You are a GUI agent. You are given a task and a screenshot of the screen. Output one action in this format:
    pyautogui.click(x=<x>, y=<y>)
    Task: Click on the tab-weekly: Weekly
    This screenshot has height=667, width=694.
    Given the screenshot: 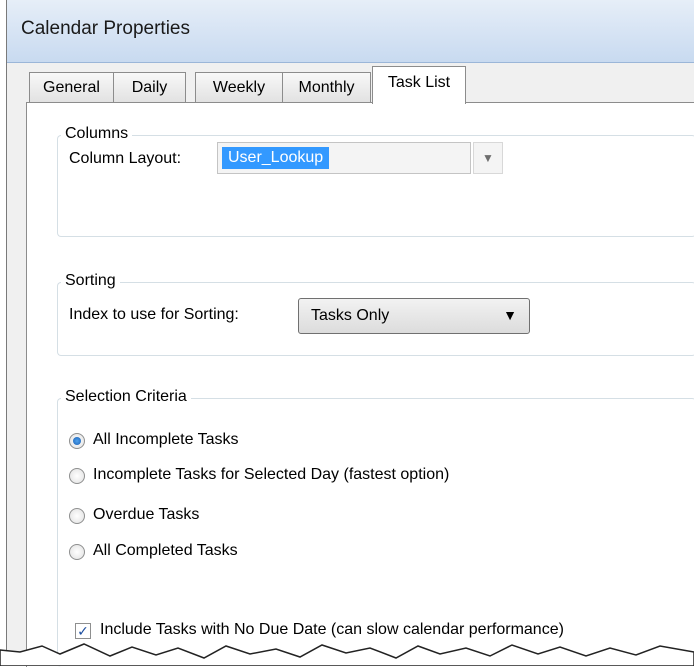 What is the action you would take?
    pyautogui.click(x=239, y=87)
    